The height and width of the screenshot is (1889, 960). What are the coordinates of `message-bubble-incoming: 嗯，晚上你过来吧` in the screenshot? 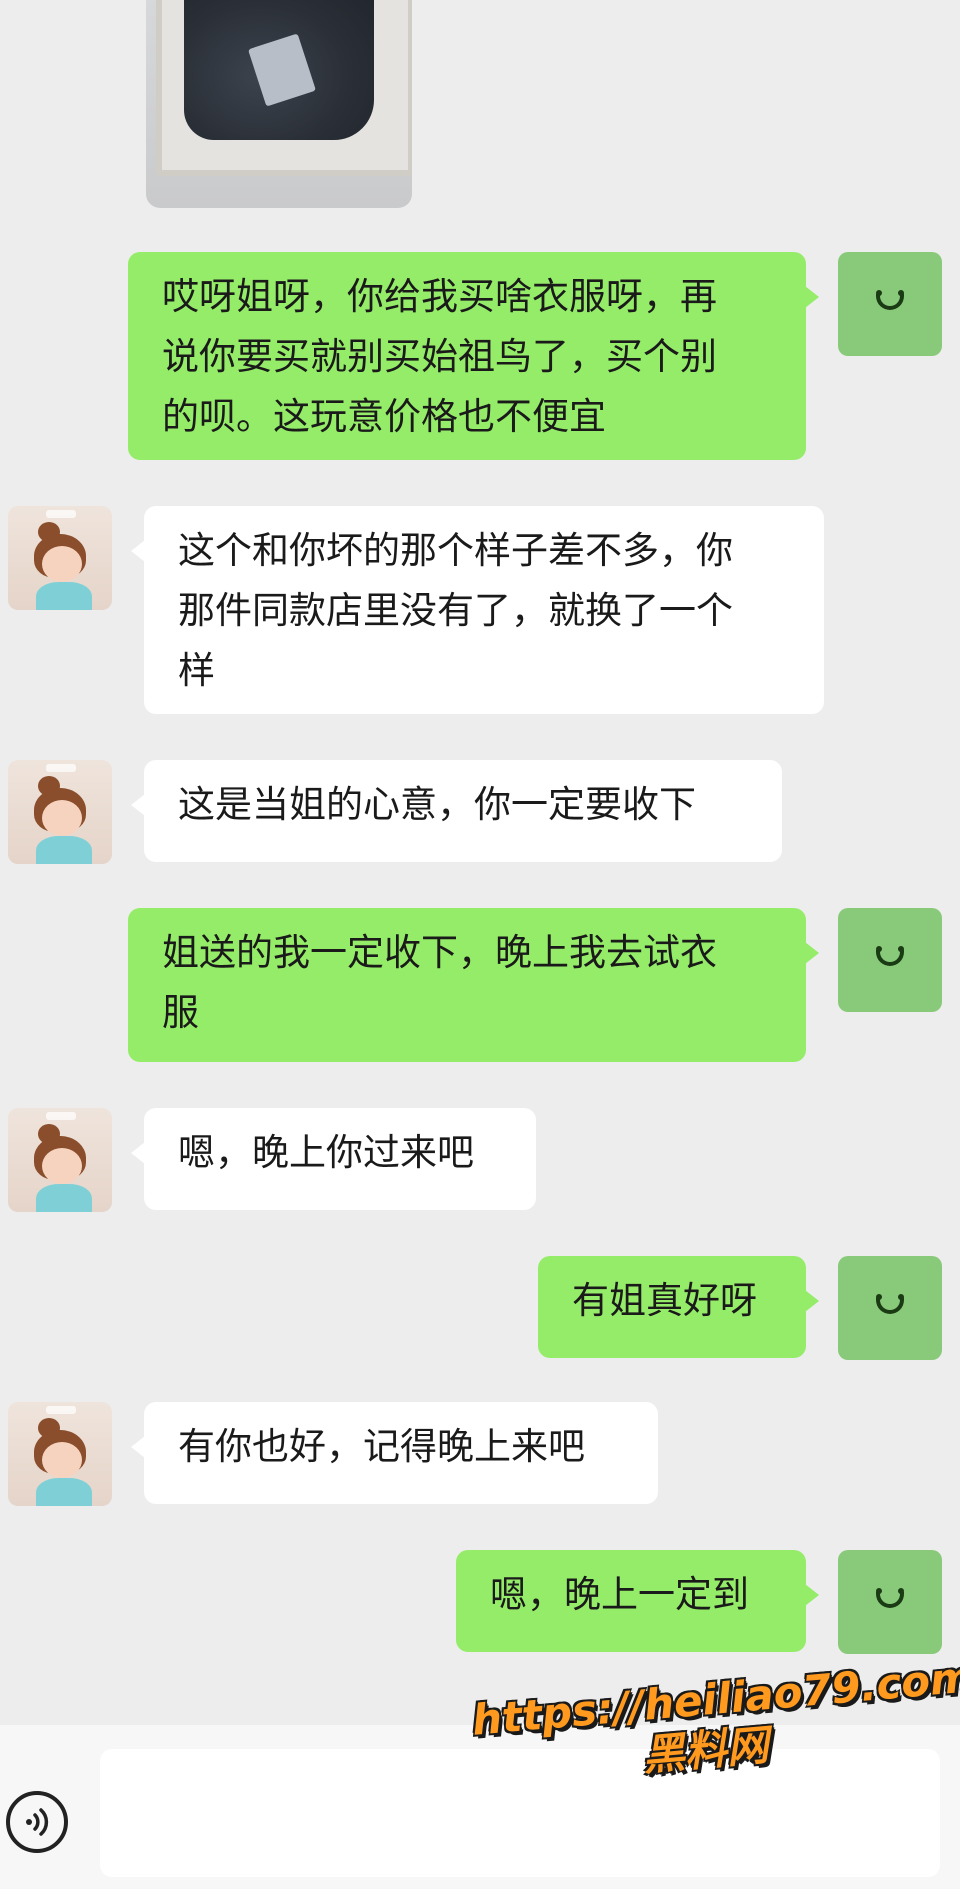 It's located at (333, 1159).